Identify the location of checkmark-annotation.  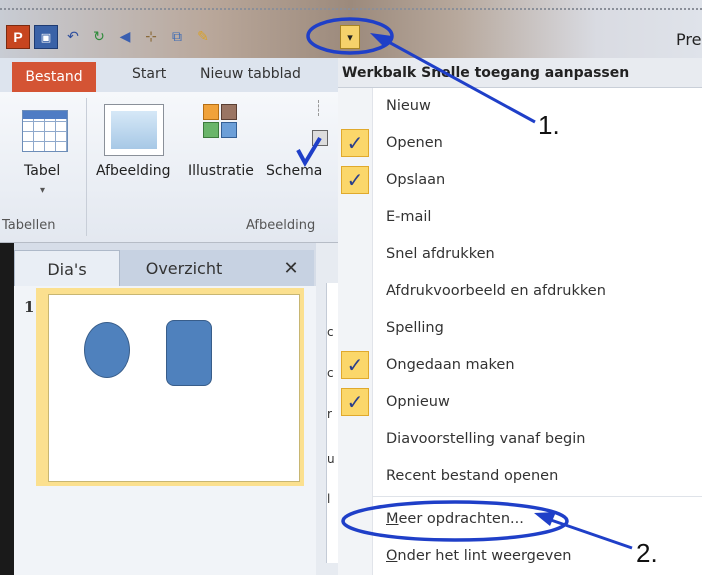
(309, 152).